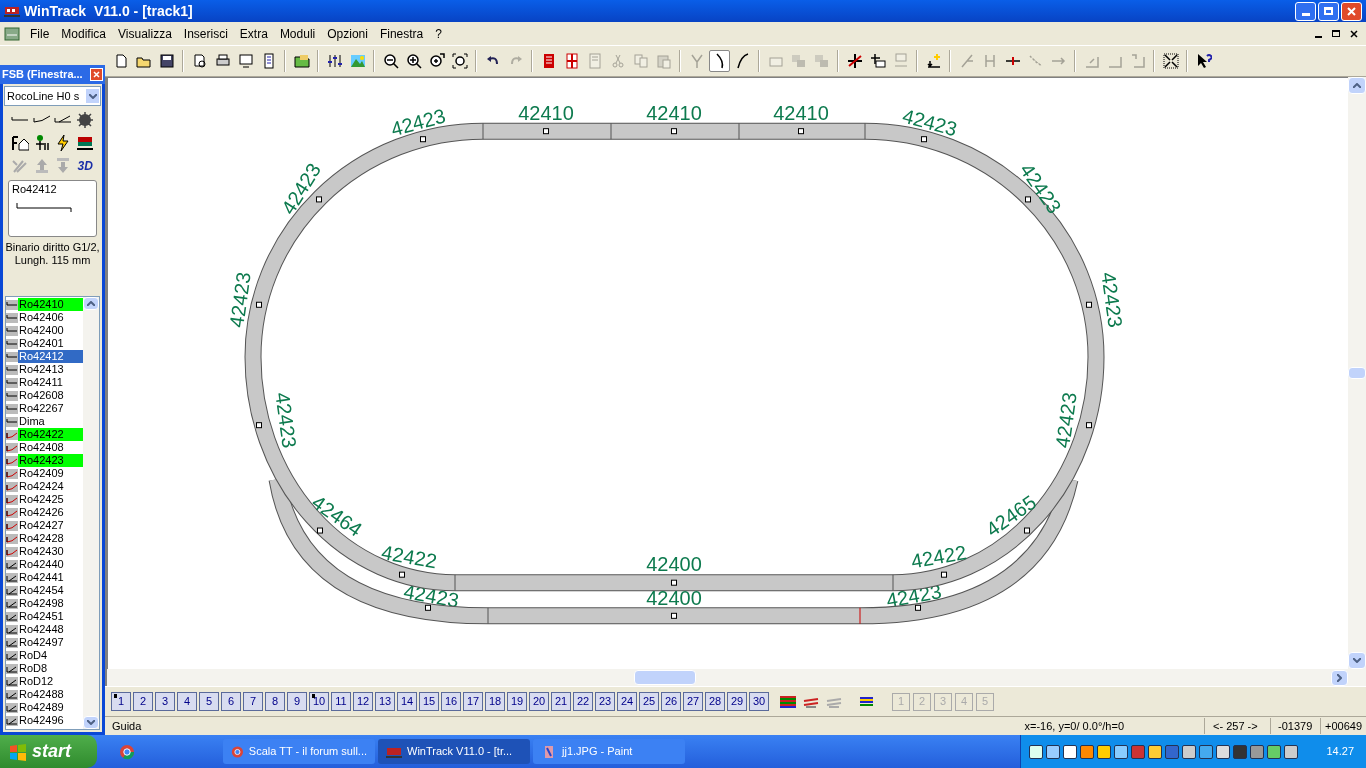  Describe the element at coordinates (50, 304) in the screenshot. I see `catalog-item: Ro42410` at that location.